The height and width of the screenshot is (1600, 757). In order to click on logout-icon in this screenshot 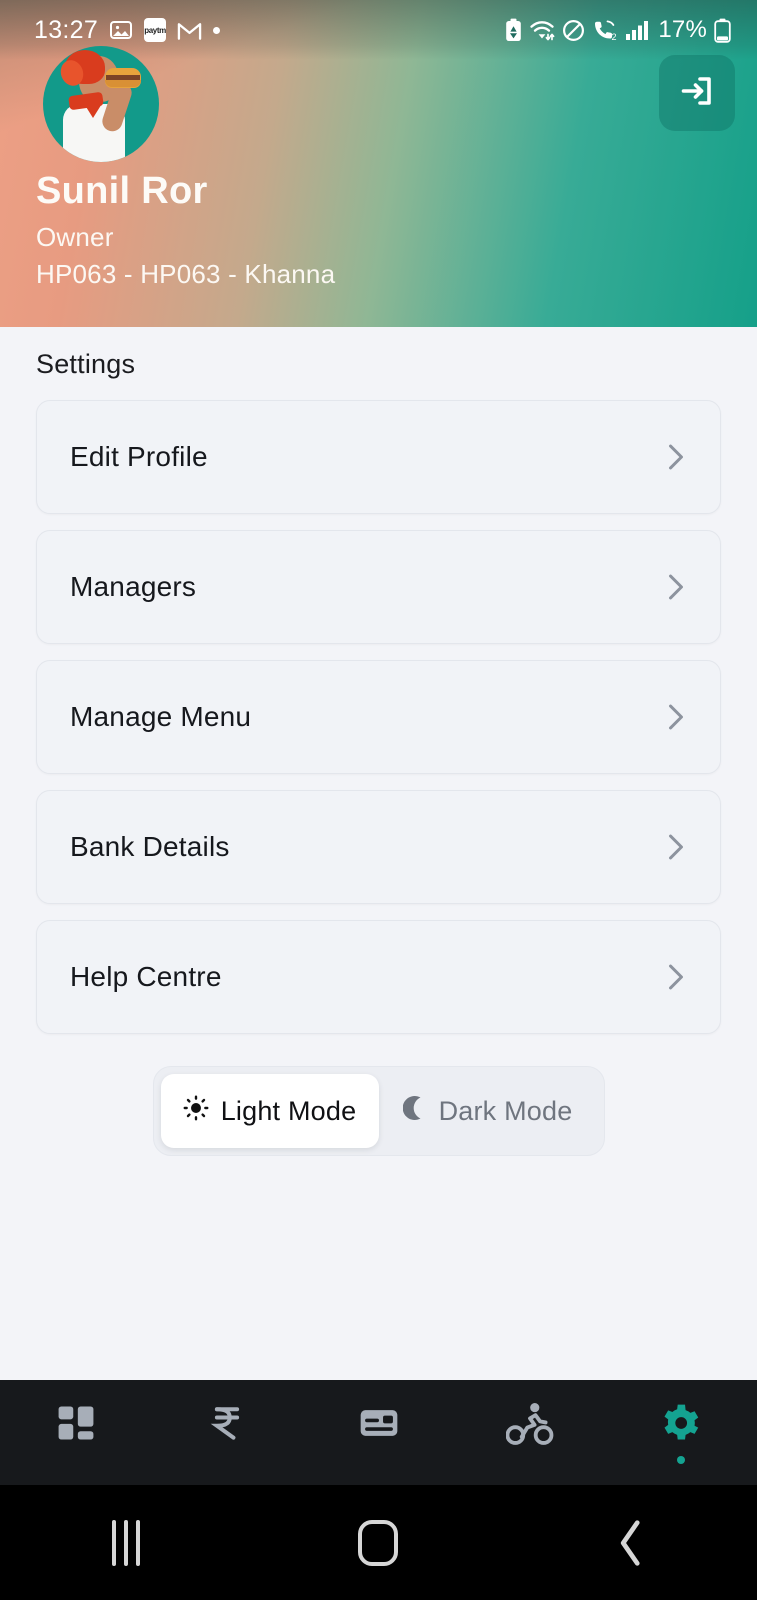, I will do `click(697, 93)`.